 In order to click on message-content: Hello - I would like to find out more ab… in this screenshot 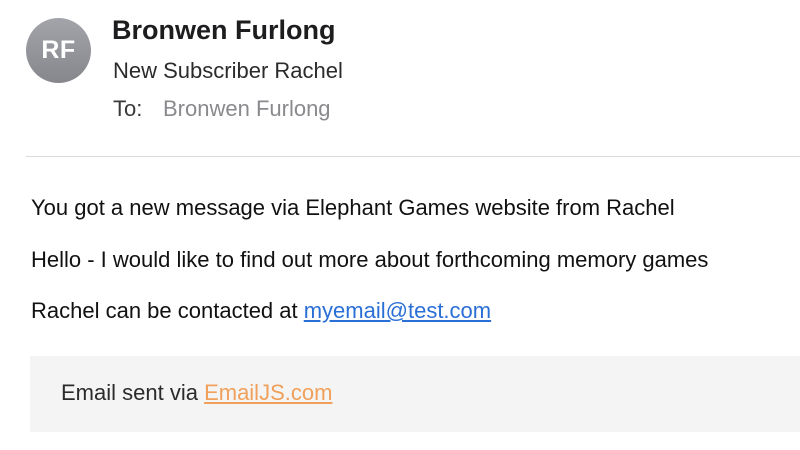, I will do `click(370, 259)`.